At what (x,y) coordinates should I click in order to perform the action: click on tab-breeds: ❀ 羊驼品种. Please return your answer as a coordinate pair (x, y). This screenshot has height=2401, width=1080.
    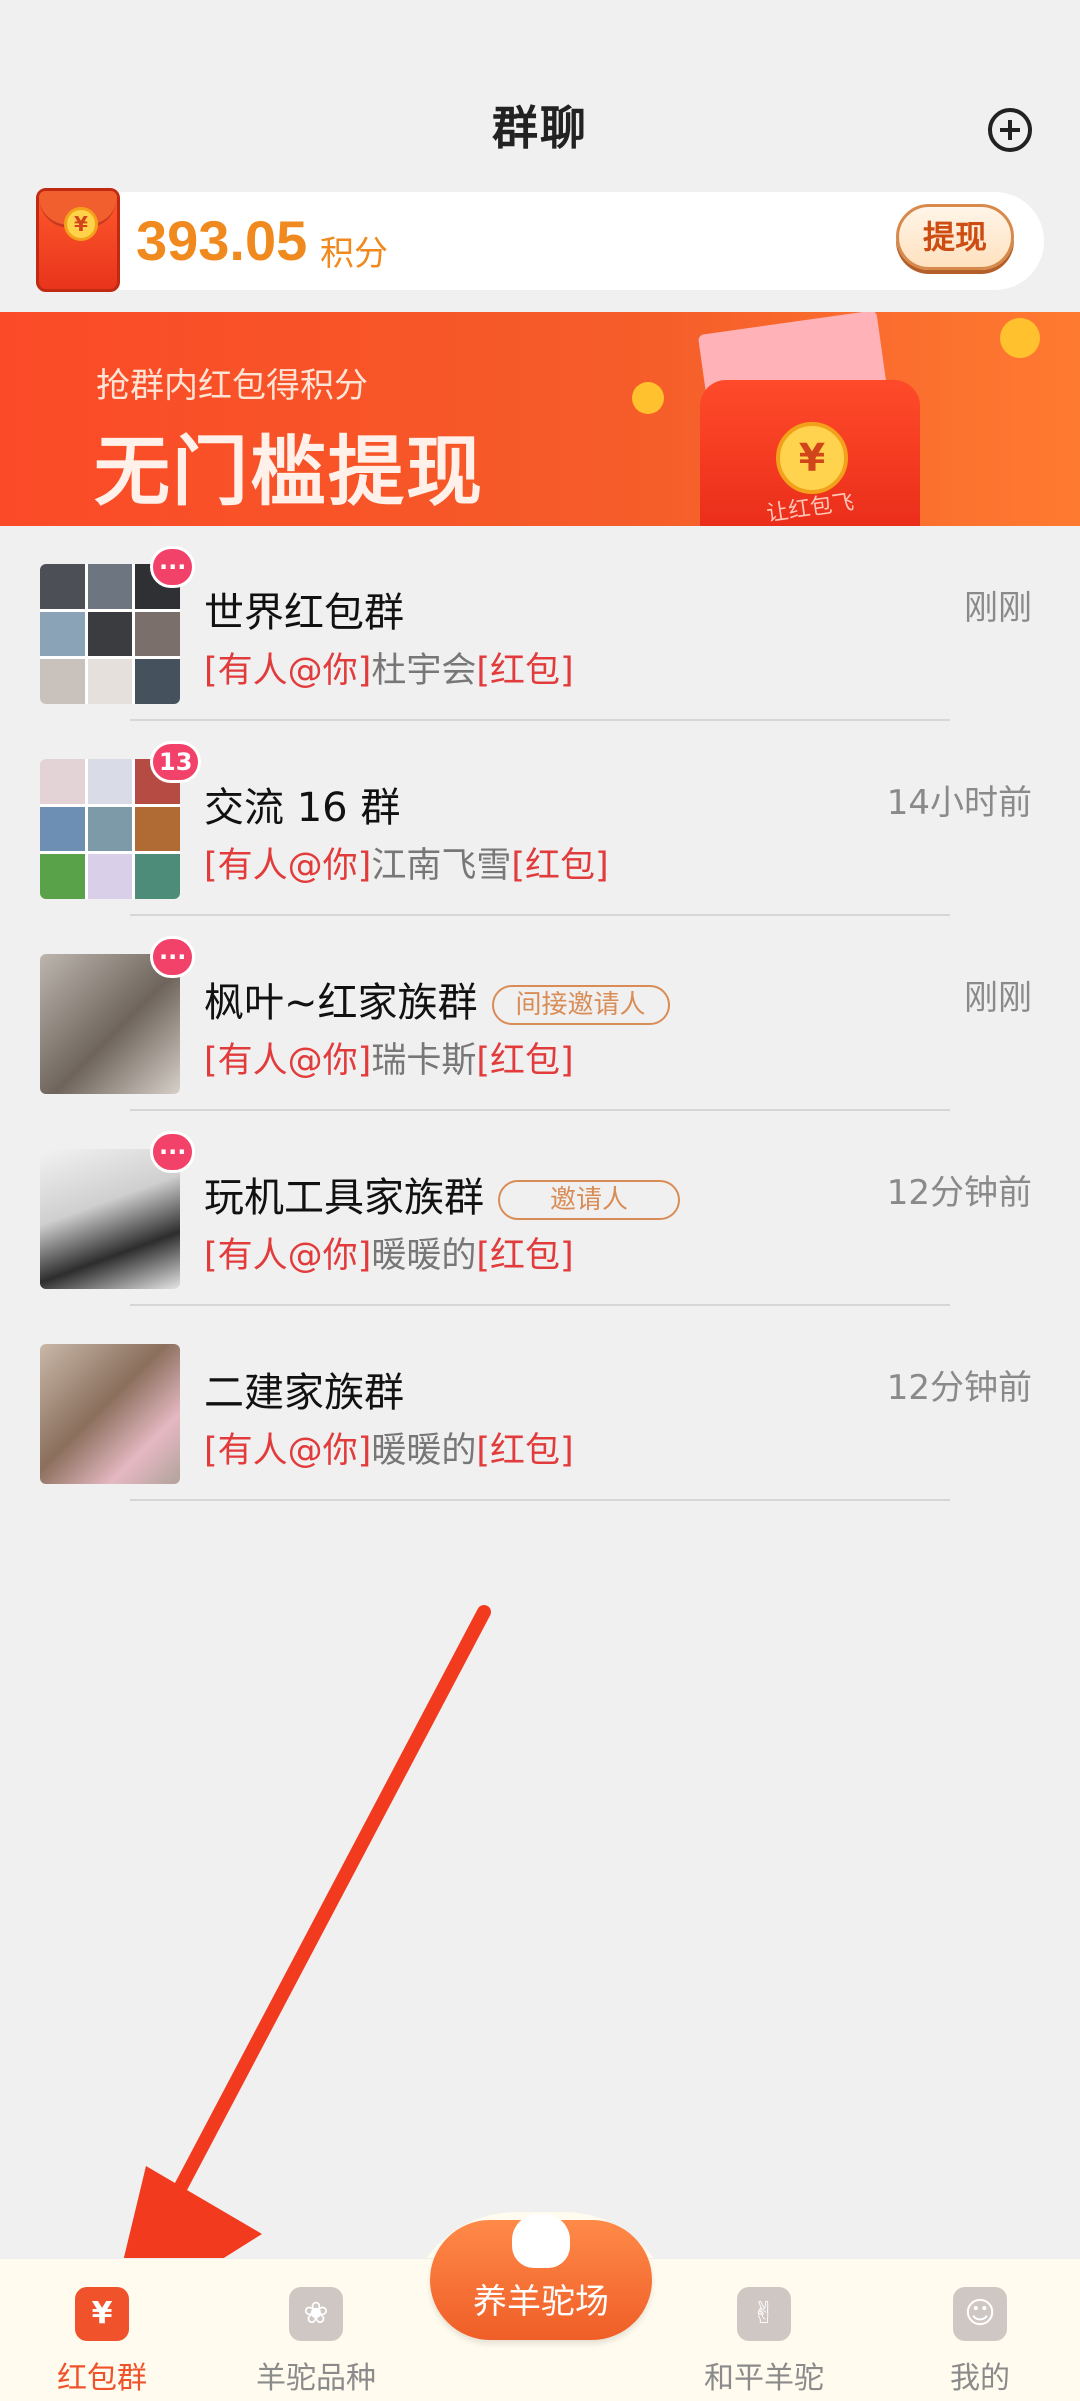
    Looking at the image, I should click on (316, 2330).